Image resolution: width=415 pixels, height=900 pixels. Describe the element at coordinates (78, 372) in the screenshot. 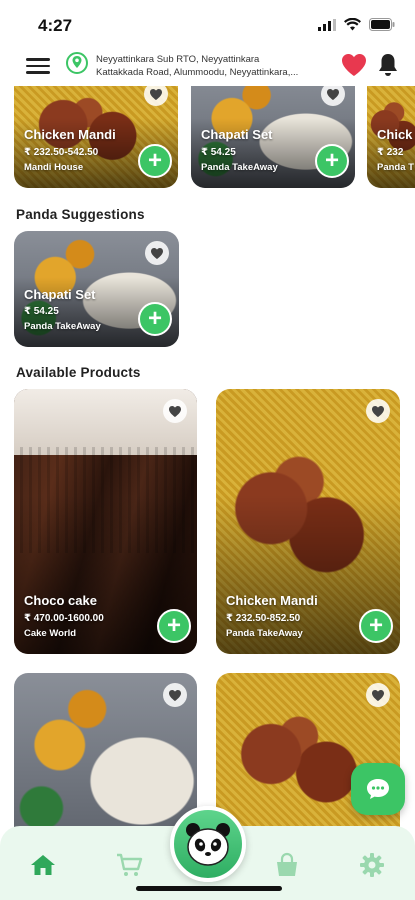

I see `section-title-available: Available Products` at that location.